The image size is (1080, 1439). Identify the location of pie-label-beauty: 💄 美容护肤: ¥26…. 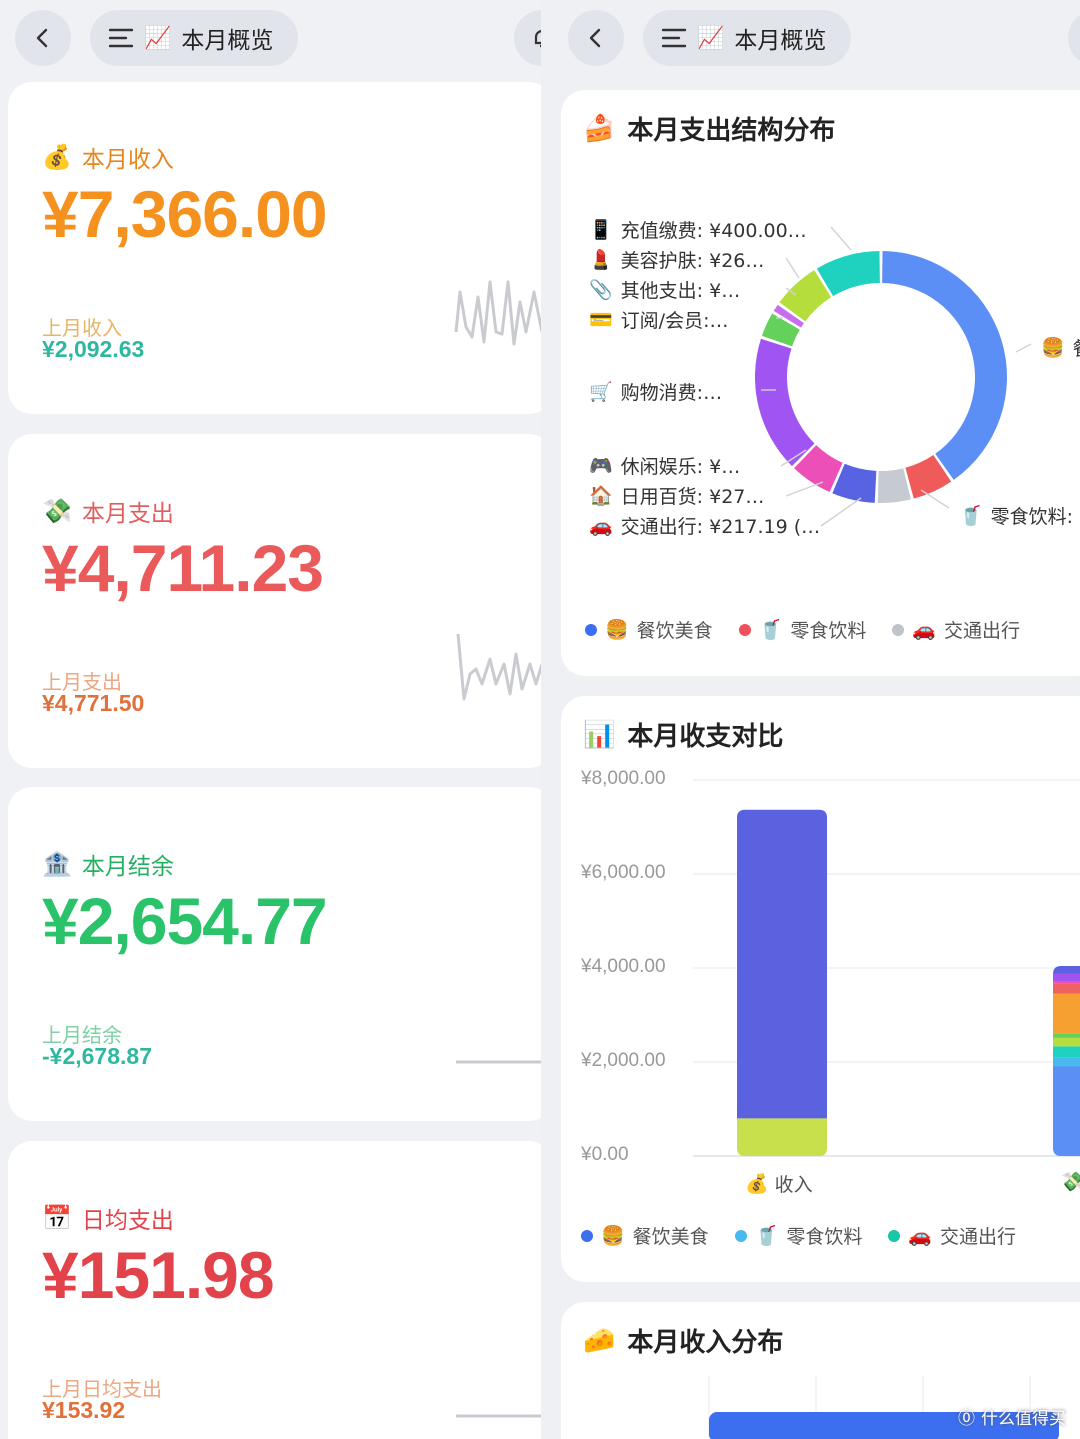
(676, 259).